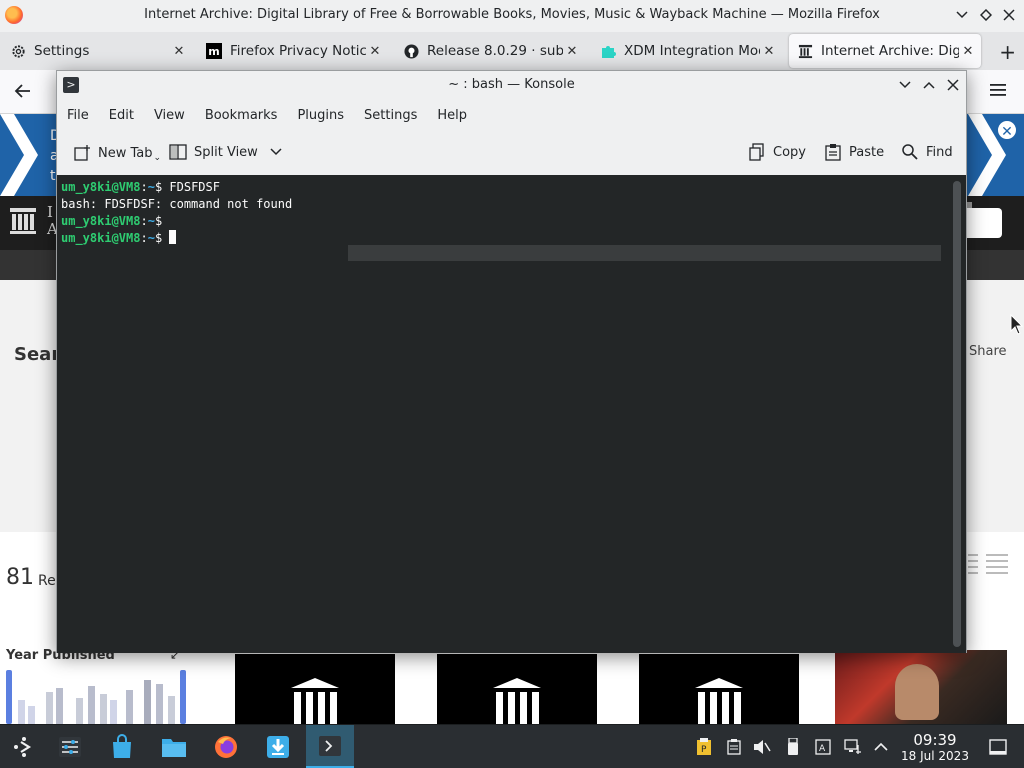 This screenshot has height=768, width=1024. I want to click on split-view-button: Split View, so click(225, 152).